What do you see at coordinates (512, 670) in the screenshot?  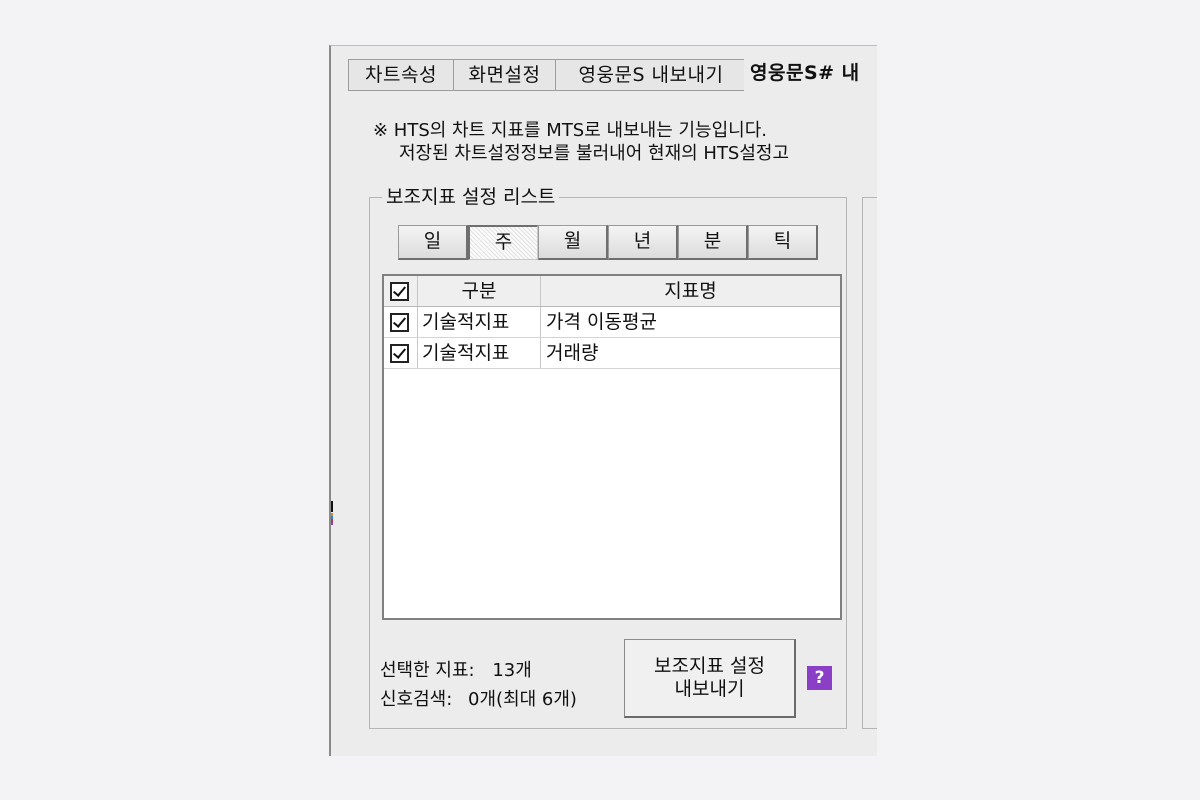 I see `selected-count-value: 13개` at bounding box center [512, 670].